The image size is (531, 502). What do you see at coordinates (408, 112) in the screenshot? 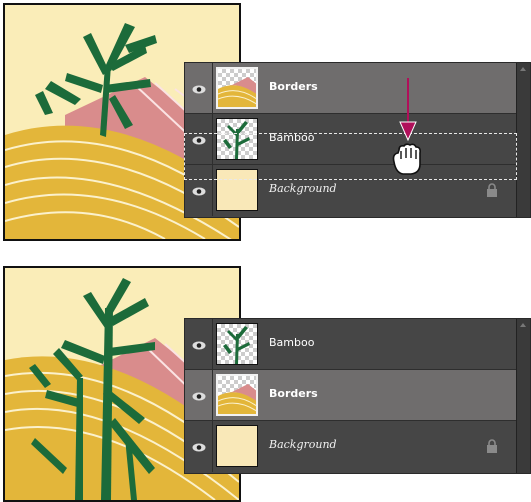
I see `arrow-down-icon` at bounding box center [408, 112].